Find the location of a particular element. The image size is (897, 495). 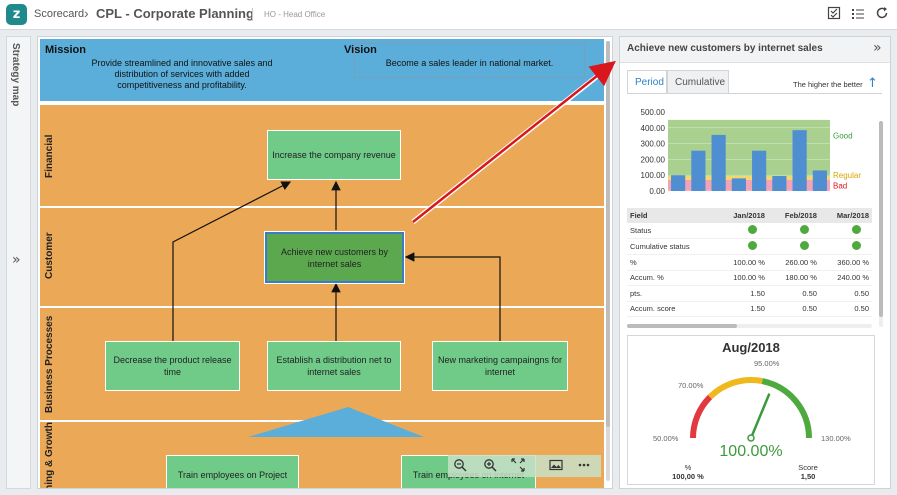

table-row: Accum. score 1.50 0.50 0.50 is located at coordinates (749, 309).